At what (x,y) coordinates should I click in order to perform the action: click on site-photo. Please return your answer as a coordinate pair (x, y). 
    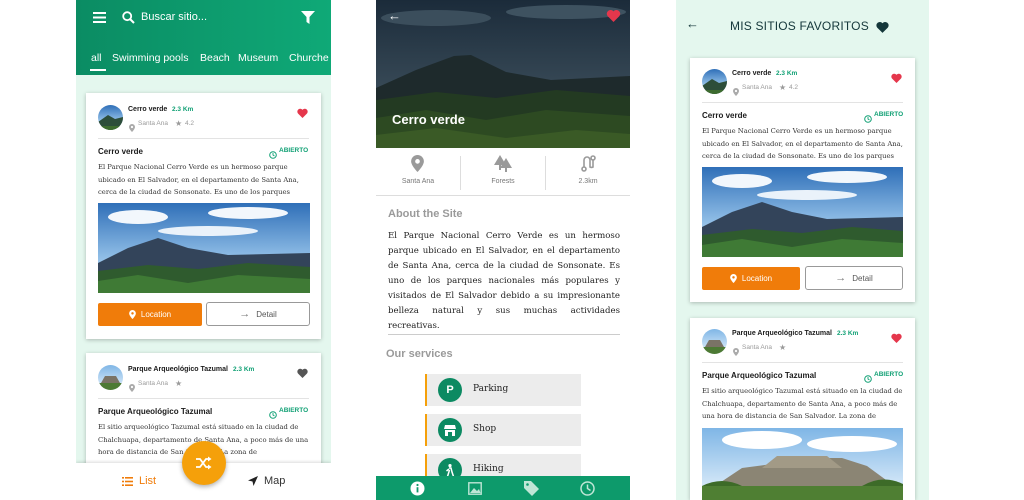
    Looking at the image, I should click on (802, 464).